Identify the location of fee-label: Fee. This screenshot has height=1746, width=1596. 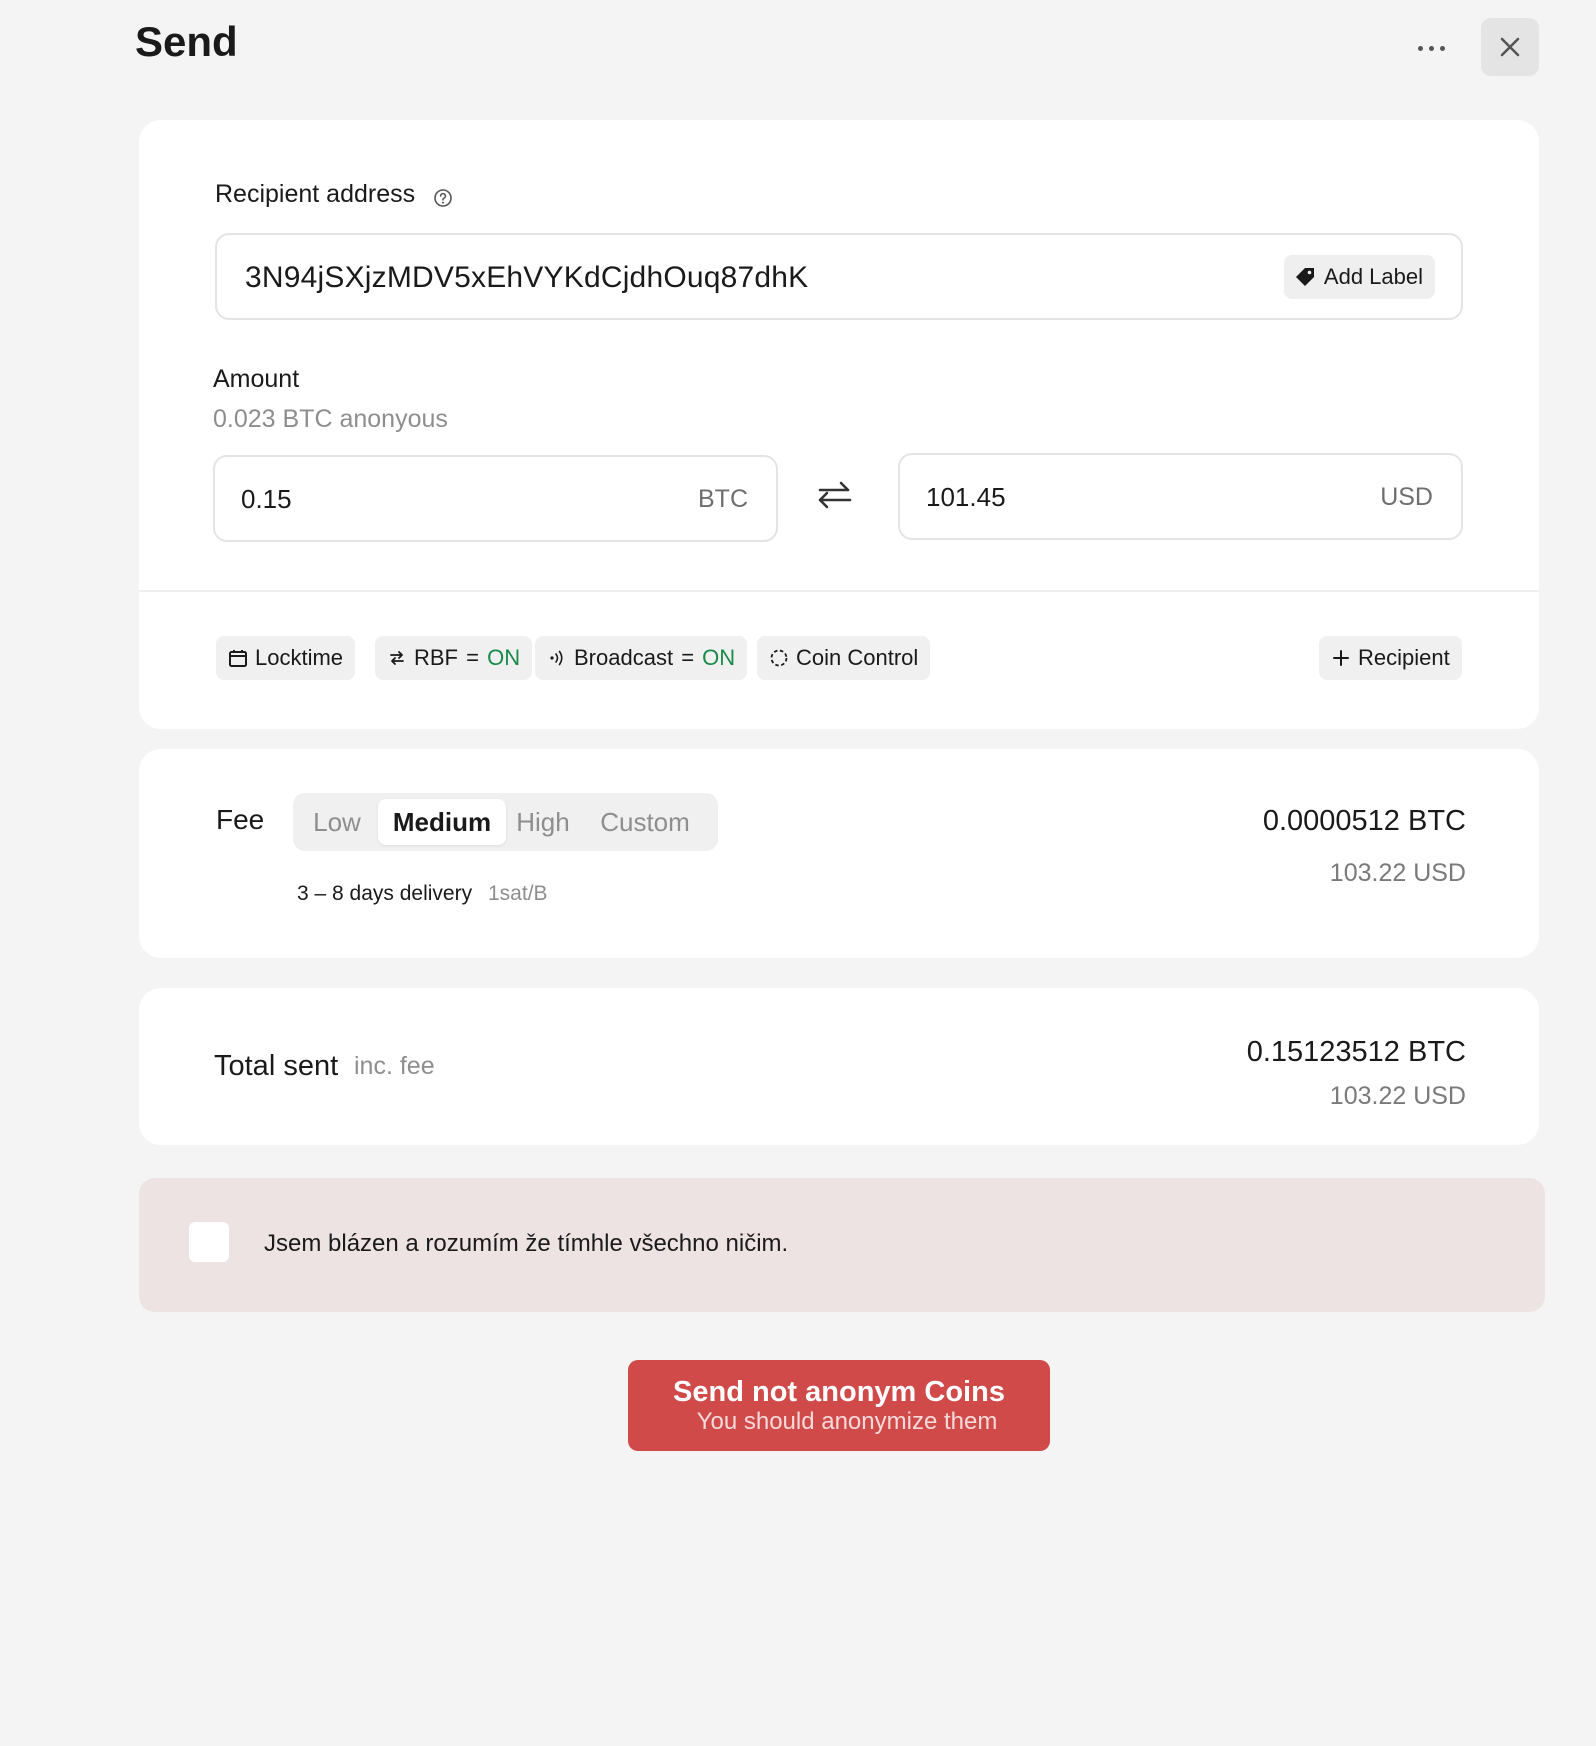
(240, 819).